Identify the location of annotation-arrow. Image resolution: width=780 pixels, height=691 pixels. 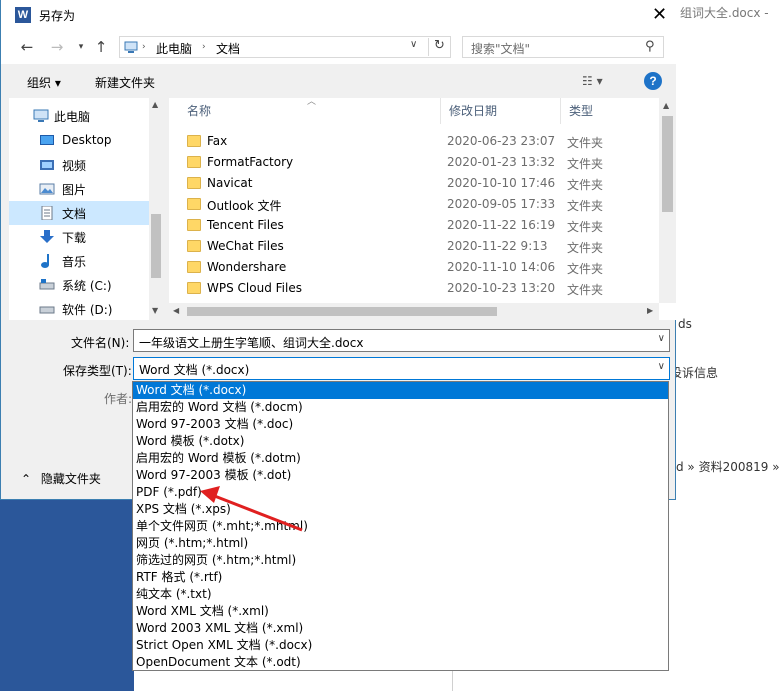
(251, 509).